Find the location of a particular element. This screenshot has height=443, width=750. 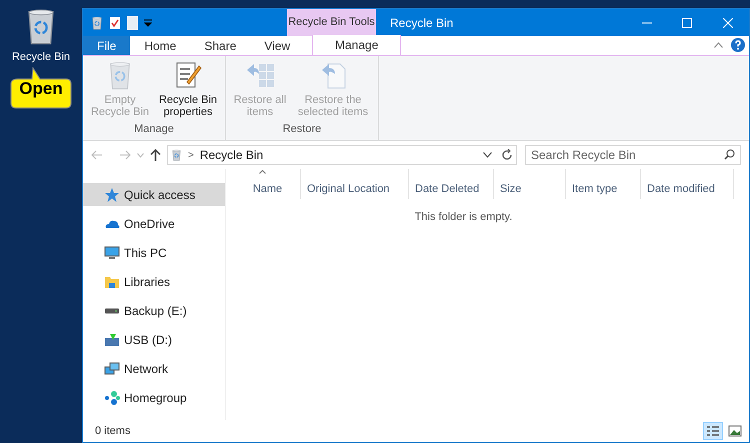

close-icon is located at coordinates (728, 23).